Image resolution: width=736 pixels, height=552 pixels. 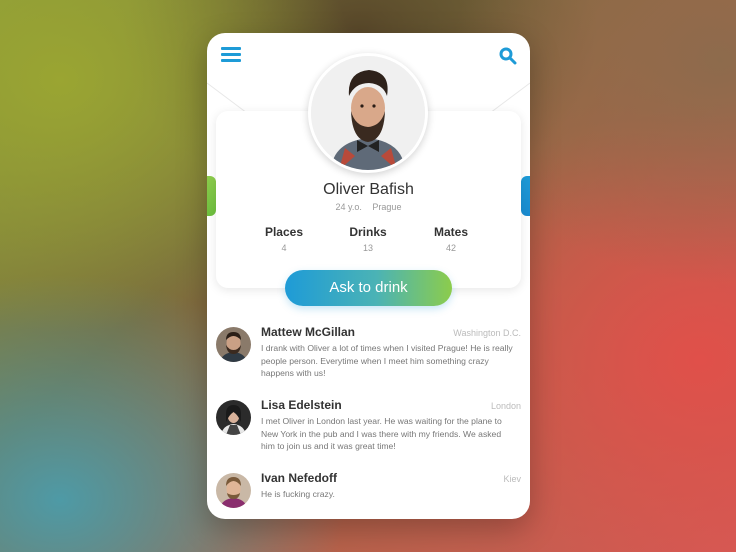 What do you see at coordinates (368, 288) in the screenshot?
I see `ask-to-drink-button: Ask to drink` at bounding box center [368, 288].